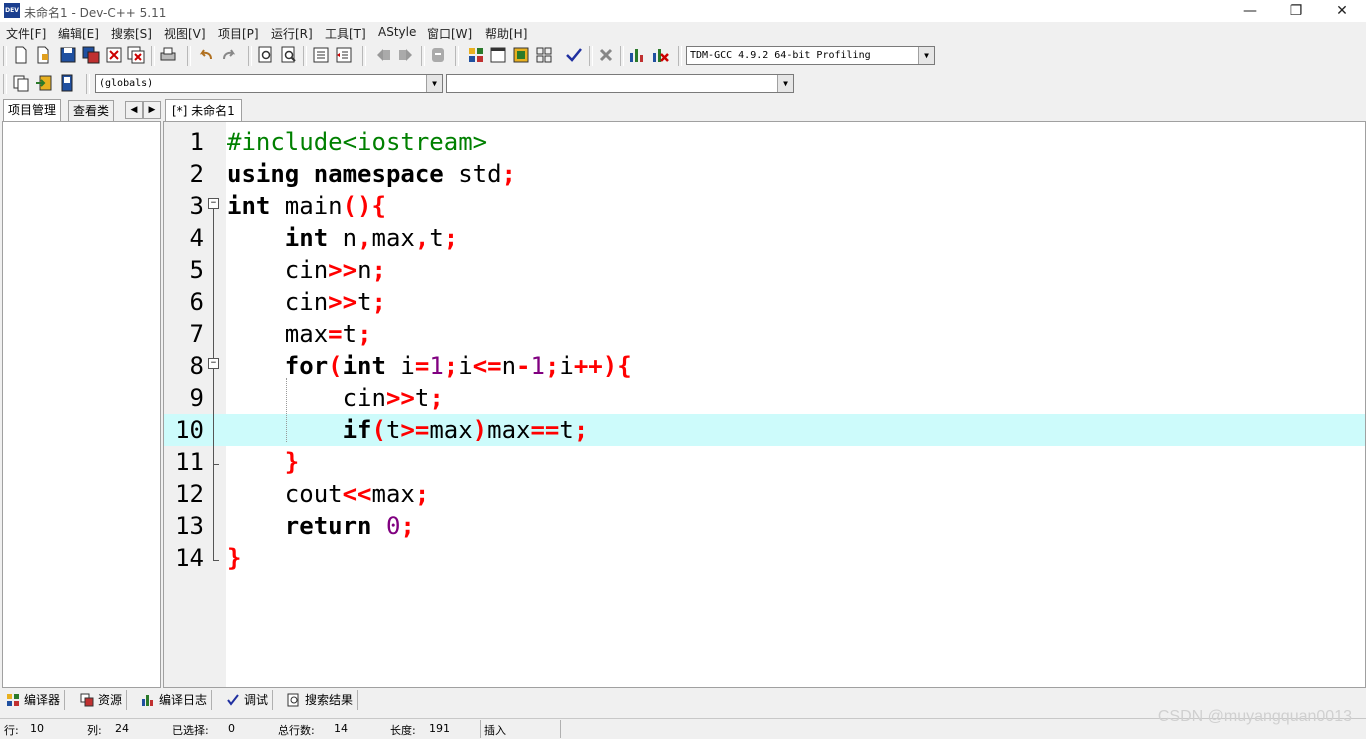 This screenshot has width=1366, height=739. I want to click on code-line: 10 if(t>=max)max==t;, so click(764, 430).